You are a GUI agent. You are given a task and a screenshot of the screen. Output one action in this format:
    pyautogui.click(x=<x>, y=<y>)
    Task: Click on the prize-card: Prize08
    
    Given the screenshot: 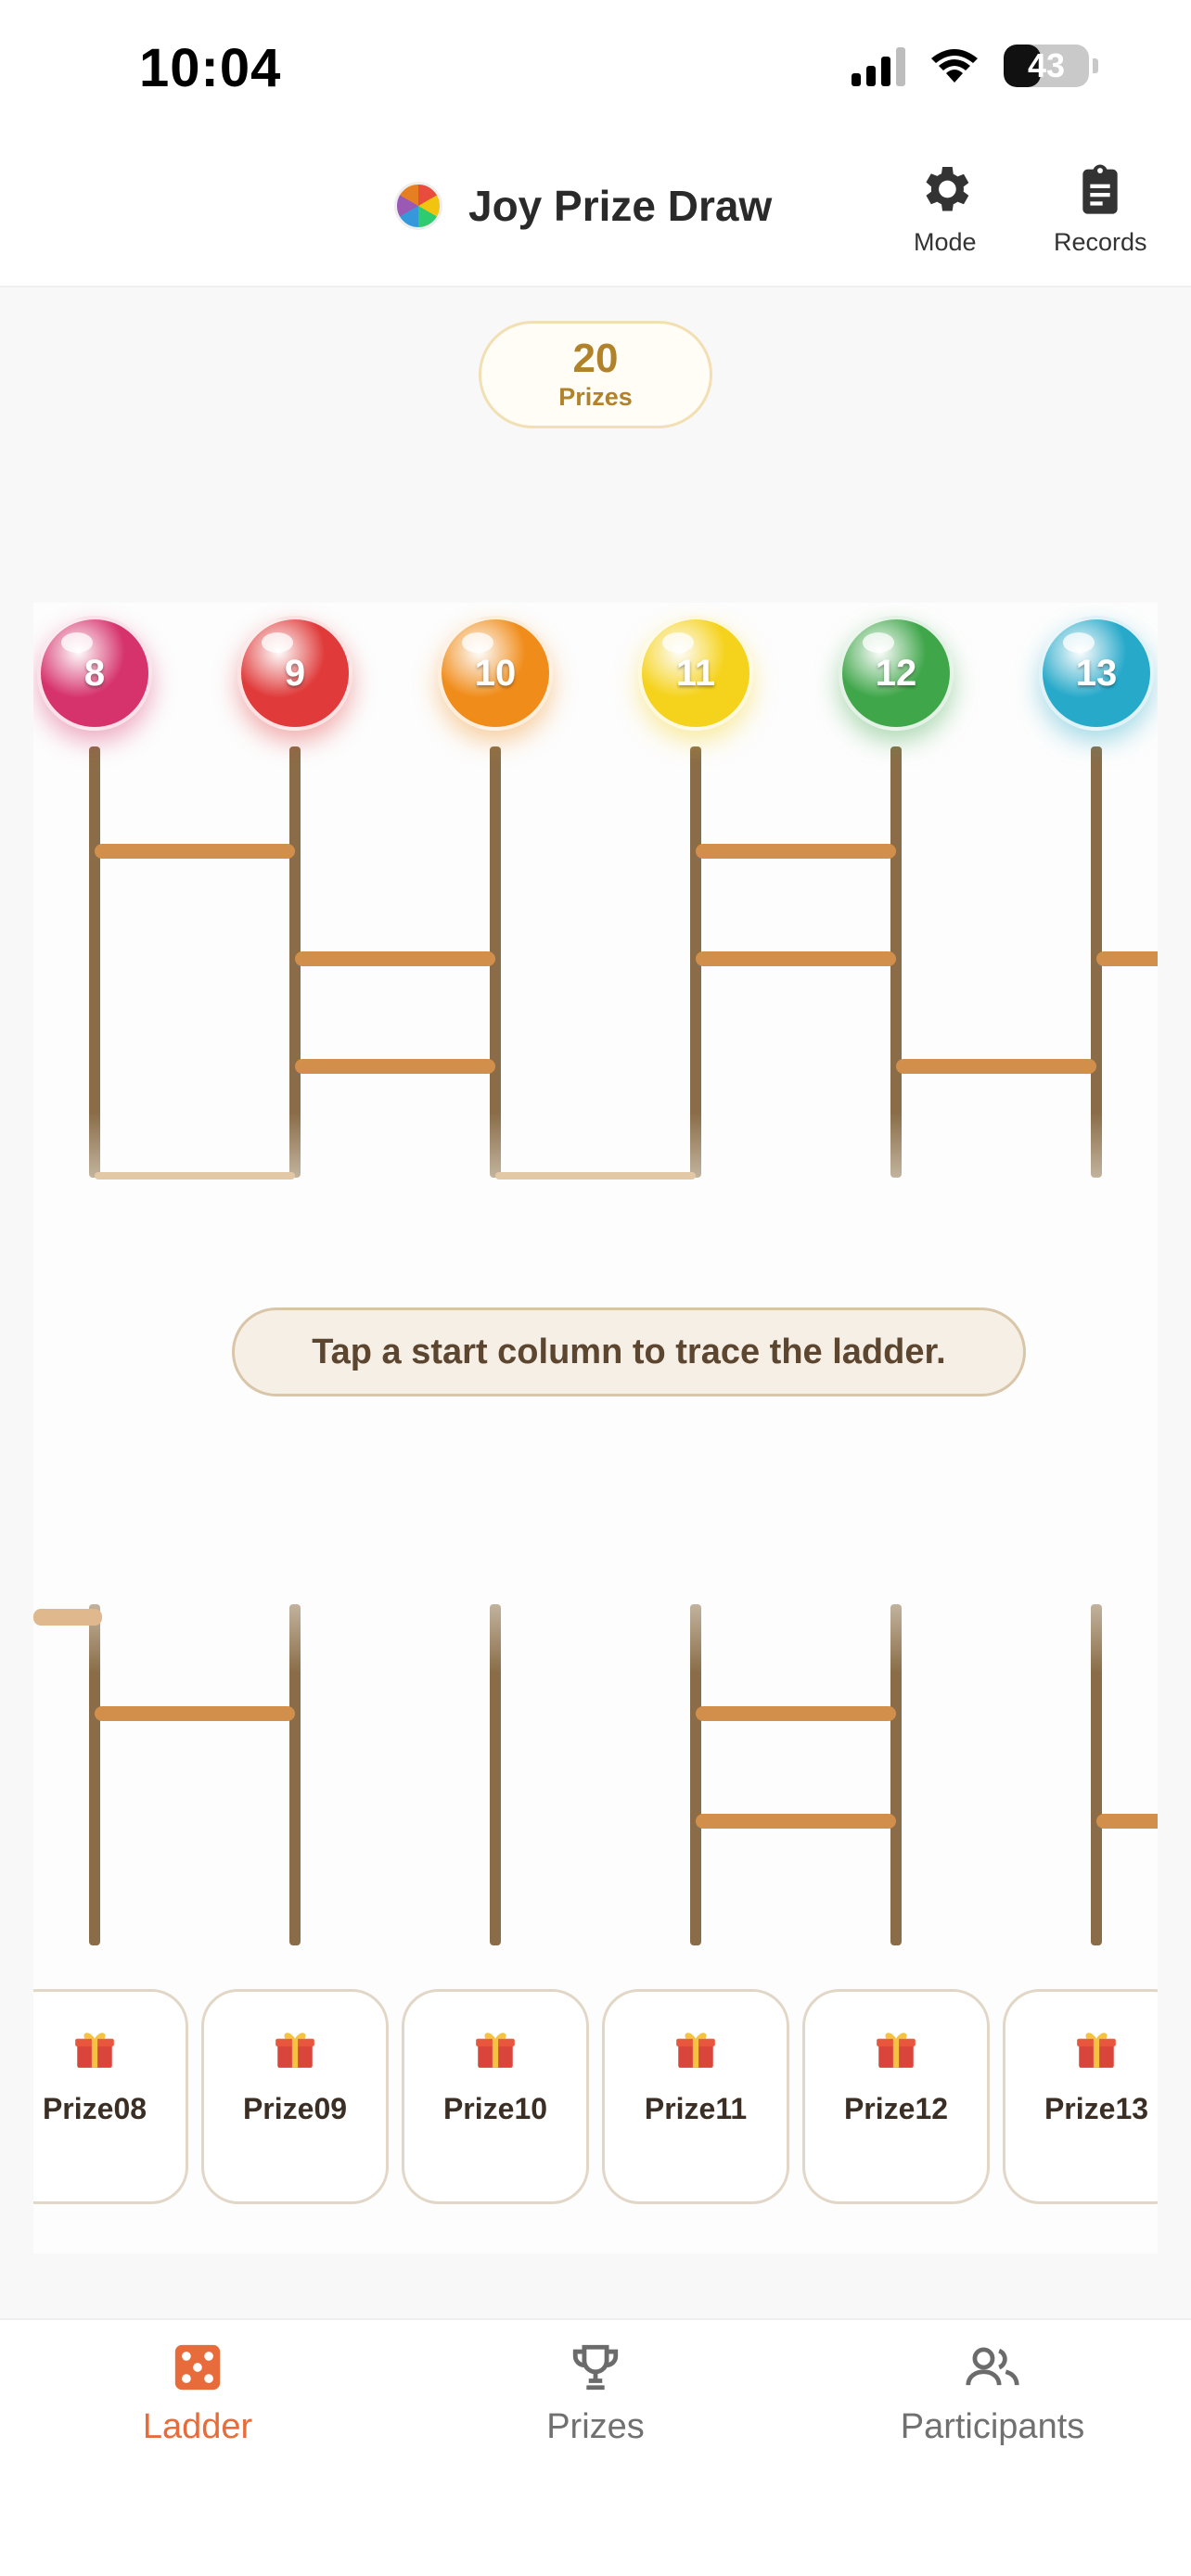 What is the action you would take?
    pyautogui.click(x=111, y=2097)
    